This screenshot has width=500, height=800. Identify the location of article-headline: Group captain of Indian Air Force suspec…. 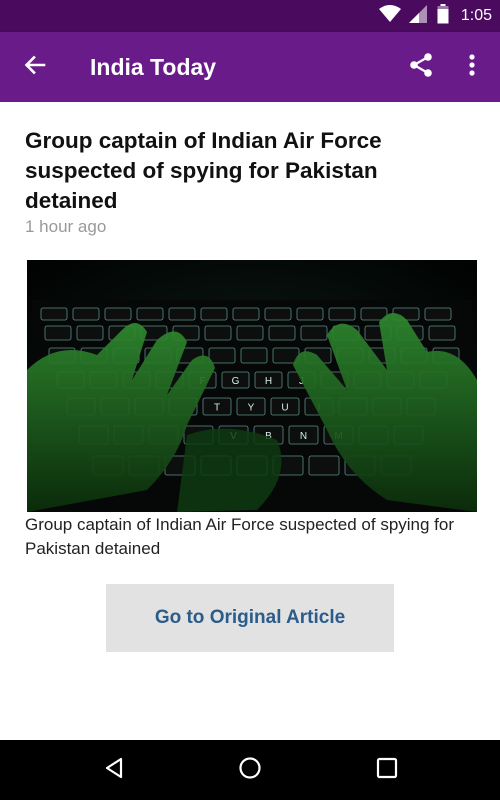
(203, 170).